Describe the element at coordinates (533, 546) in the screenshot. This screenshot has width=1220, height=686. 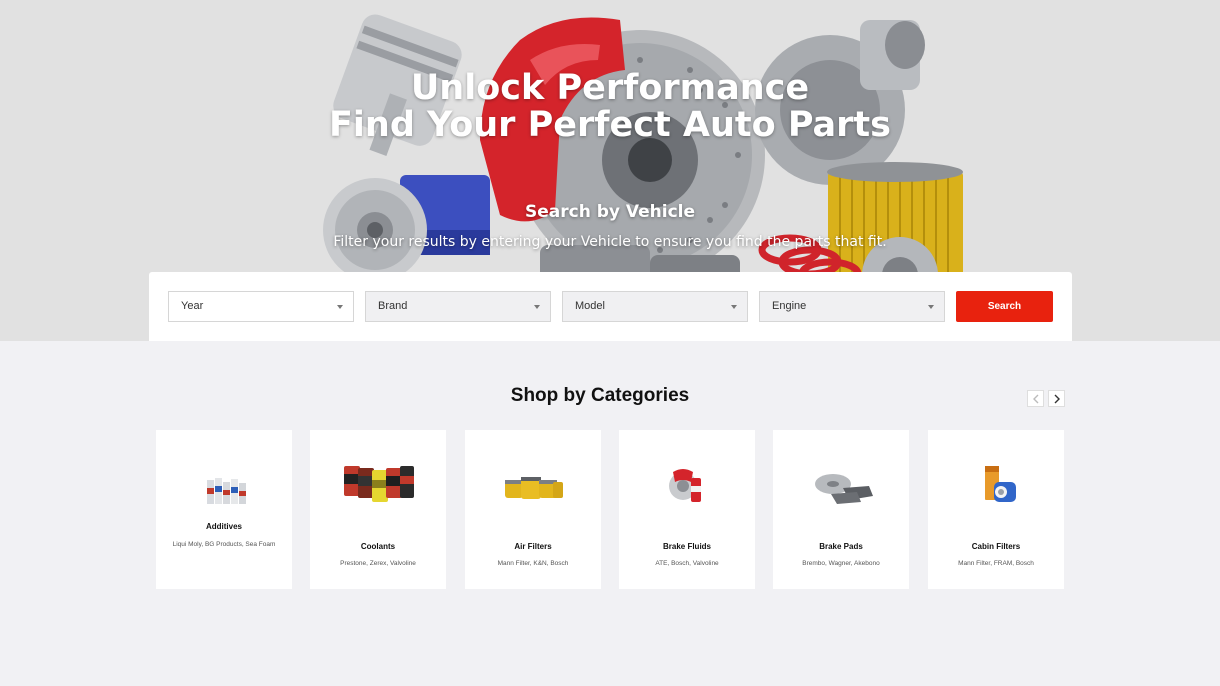
I see `category-name: Air Filters` at that location.